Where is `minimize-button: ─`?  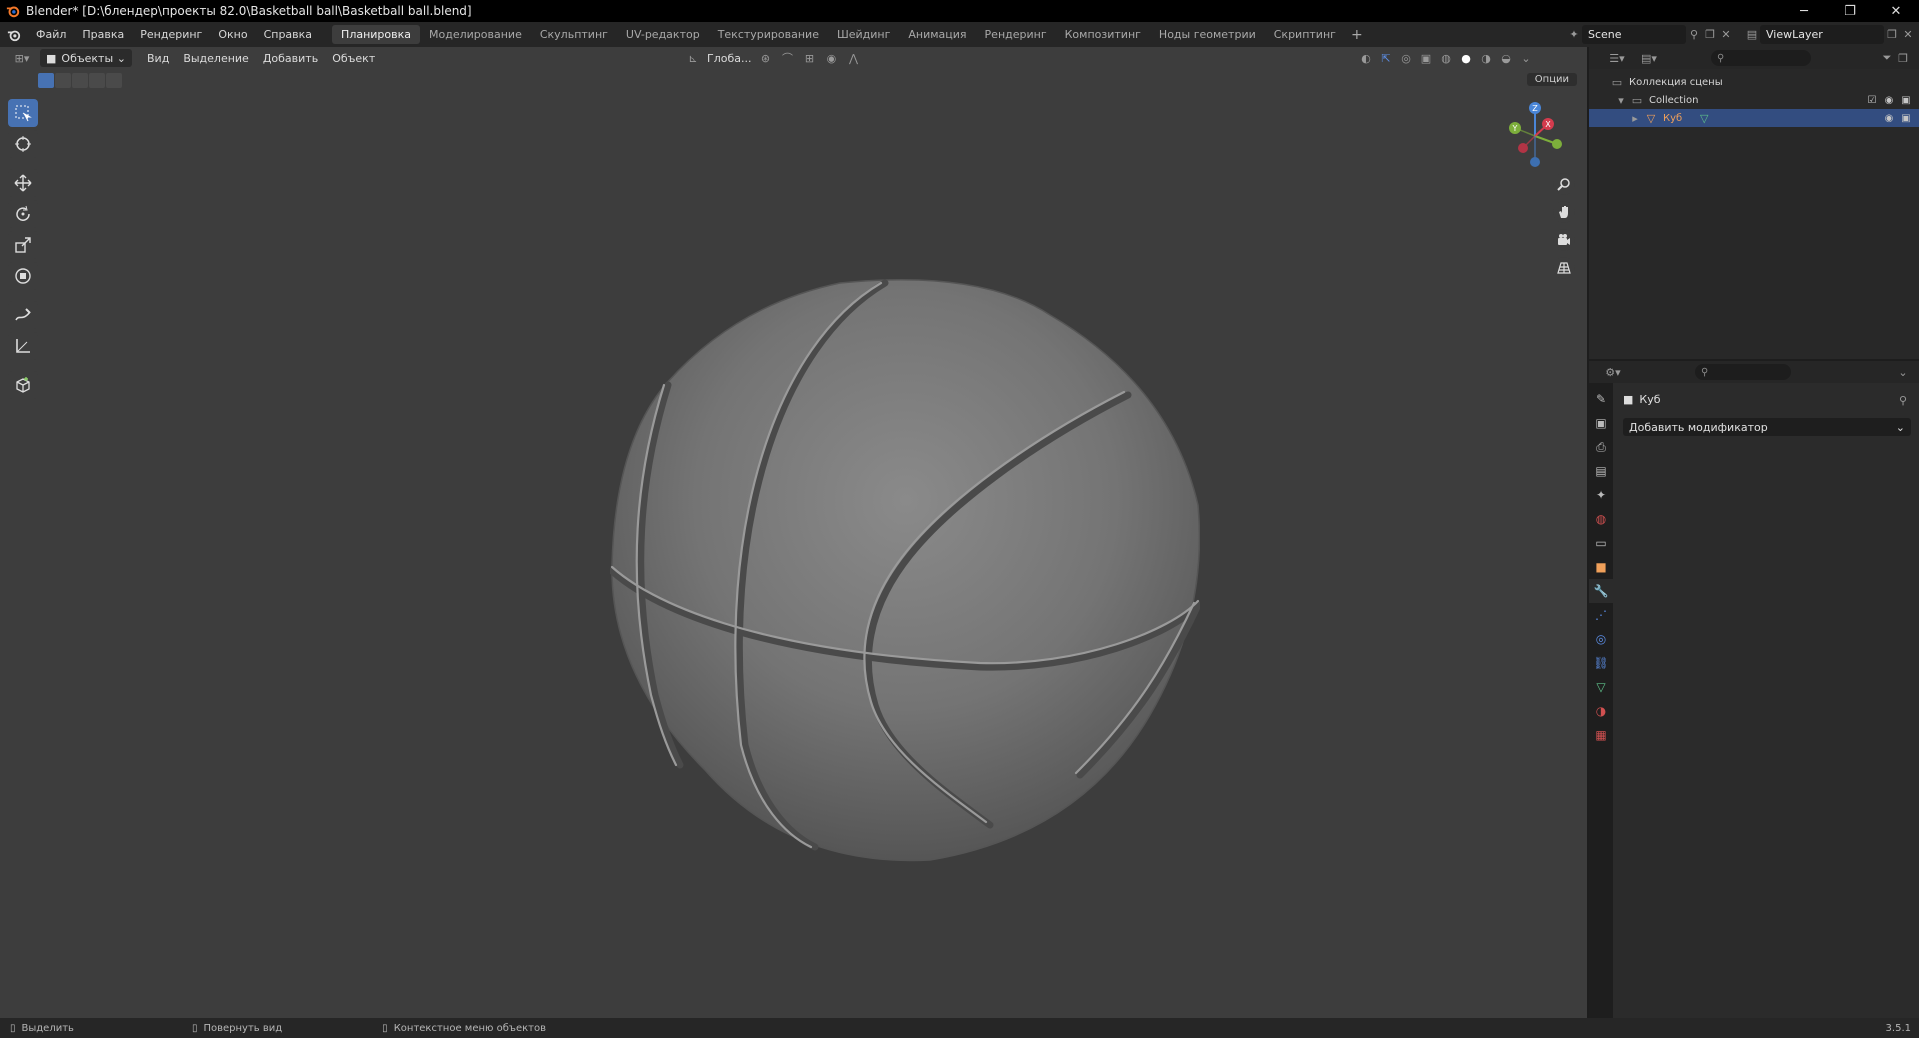 minimize-button: ─ is located at coordinates (1804, 11).